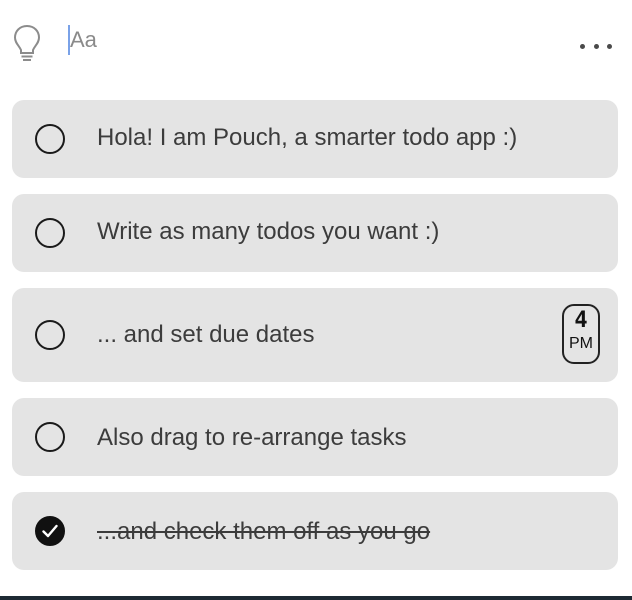 The image size is (632, 600). What do you see at coordinates (581, 334) in the screenshot?
I see `due-time-badge: 4 PM` at bounding box center [581, 334].